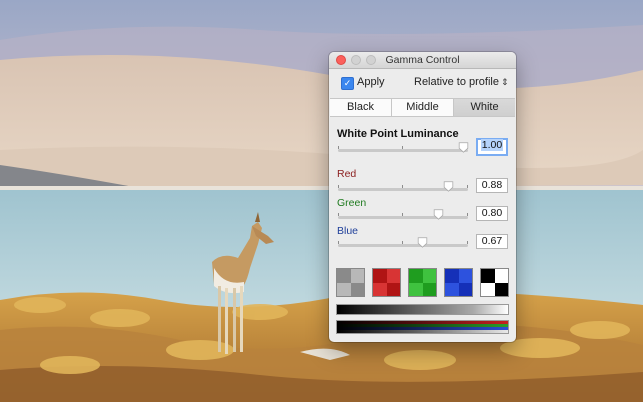 Image resolution: width=643 pixels, height=402 pixels. Describe the element at coordinates (505, 82) in the screenshot. I see `updown-chevron-icon: ⇕` at that location.